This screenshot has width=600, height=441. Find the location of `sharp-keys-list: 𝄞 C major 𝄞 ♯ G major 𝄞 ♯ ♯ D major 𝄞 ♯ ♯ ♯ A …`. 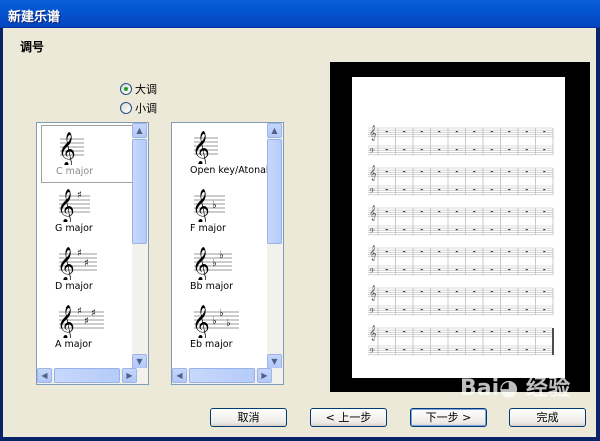

sharp-keys-list: 𝄞 C major 𝄞 ♯ G major 𝄞 ♯ ♯ D major 𝄞 ♯ ♯ ♯ A … is located at coordinates (92, 253).